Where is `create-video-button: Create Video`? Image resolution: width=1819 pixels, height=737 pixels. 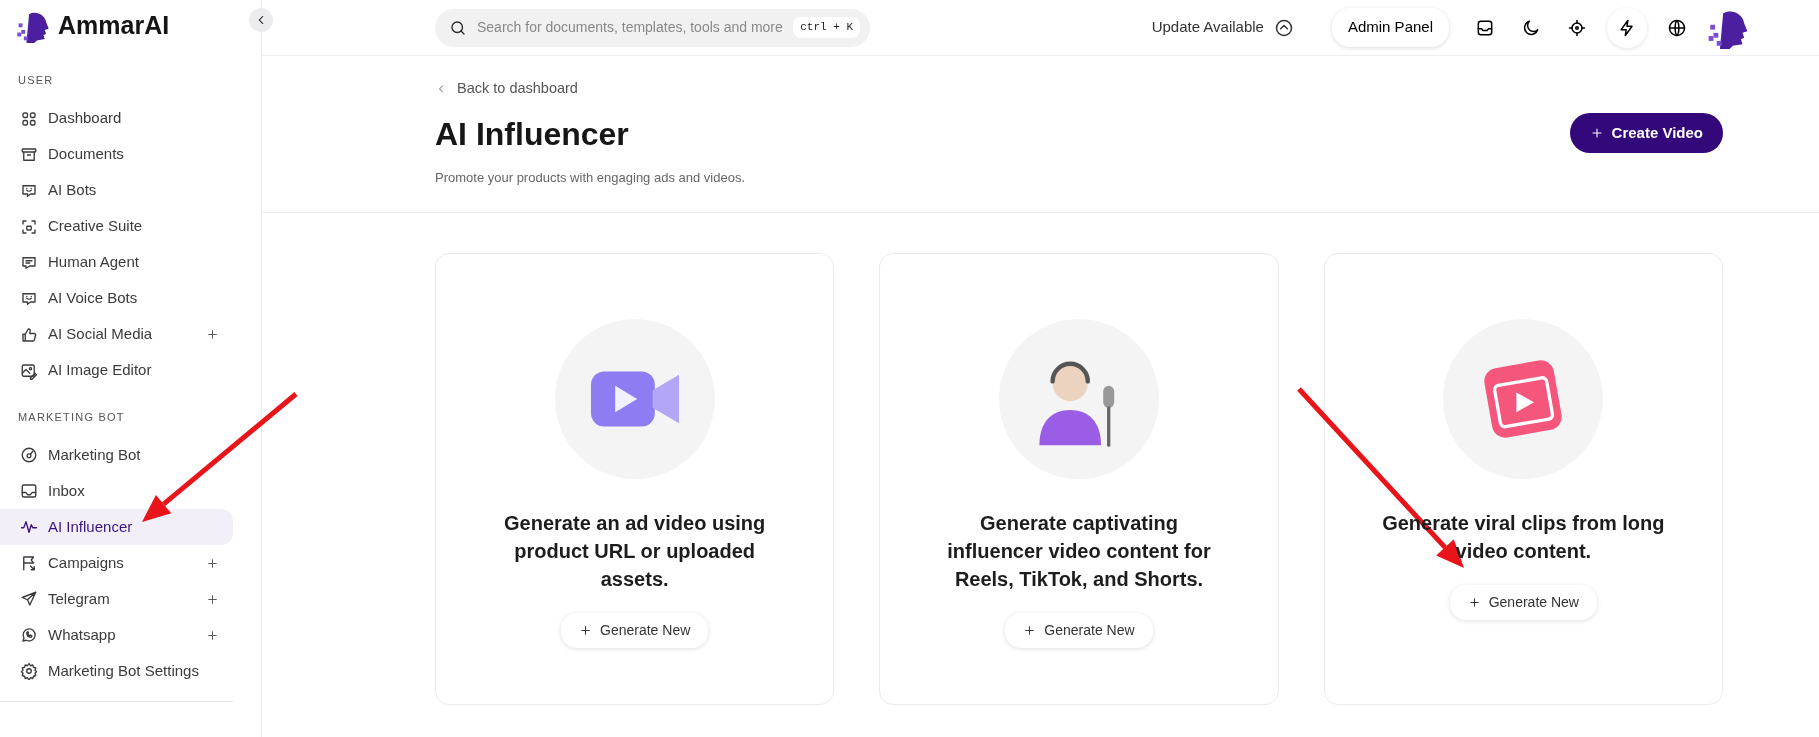 create-video-button: Create Video is located at coordinates (1646, 132).